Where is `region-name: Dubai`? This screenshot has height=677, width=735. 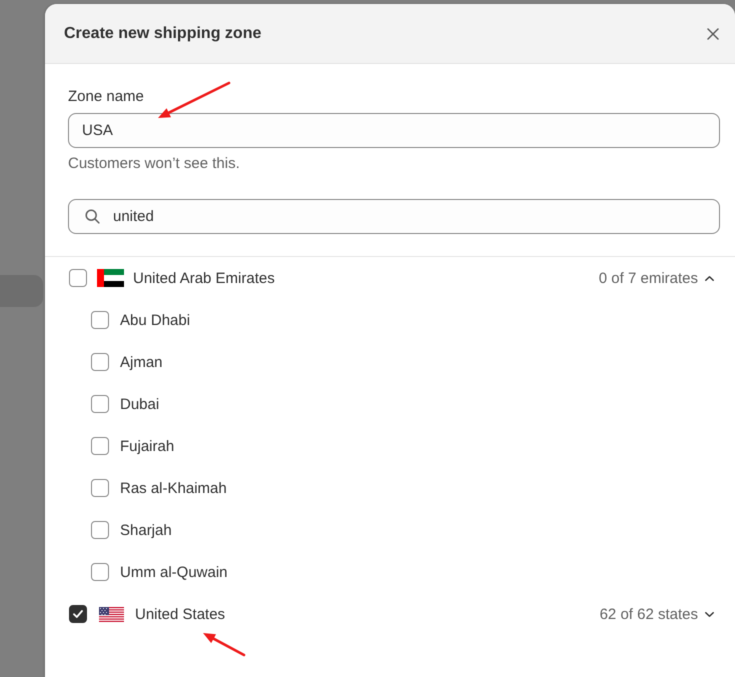 region-name: Dubai is located at coordinates (140, 404).